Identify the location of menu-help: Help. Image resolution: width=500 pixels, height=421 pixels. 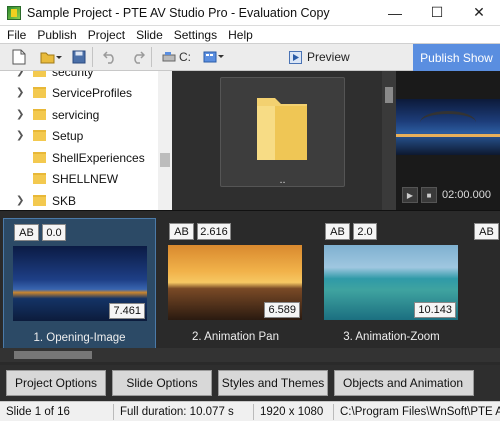
(241, 35).